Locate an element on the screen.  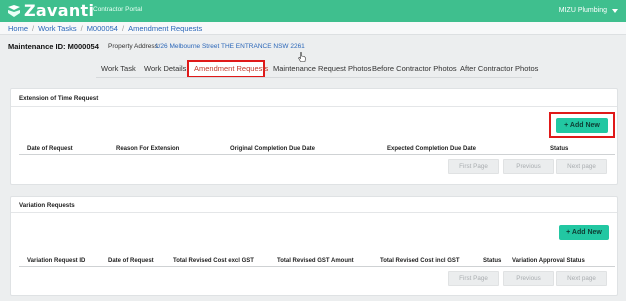
breadcrumb-current: Amendment Requests is located at coordinates (165, 28).